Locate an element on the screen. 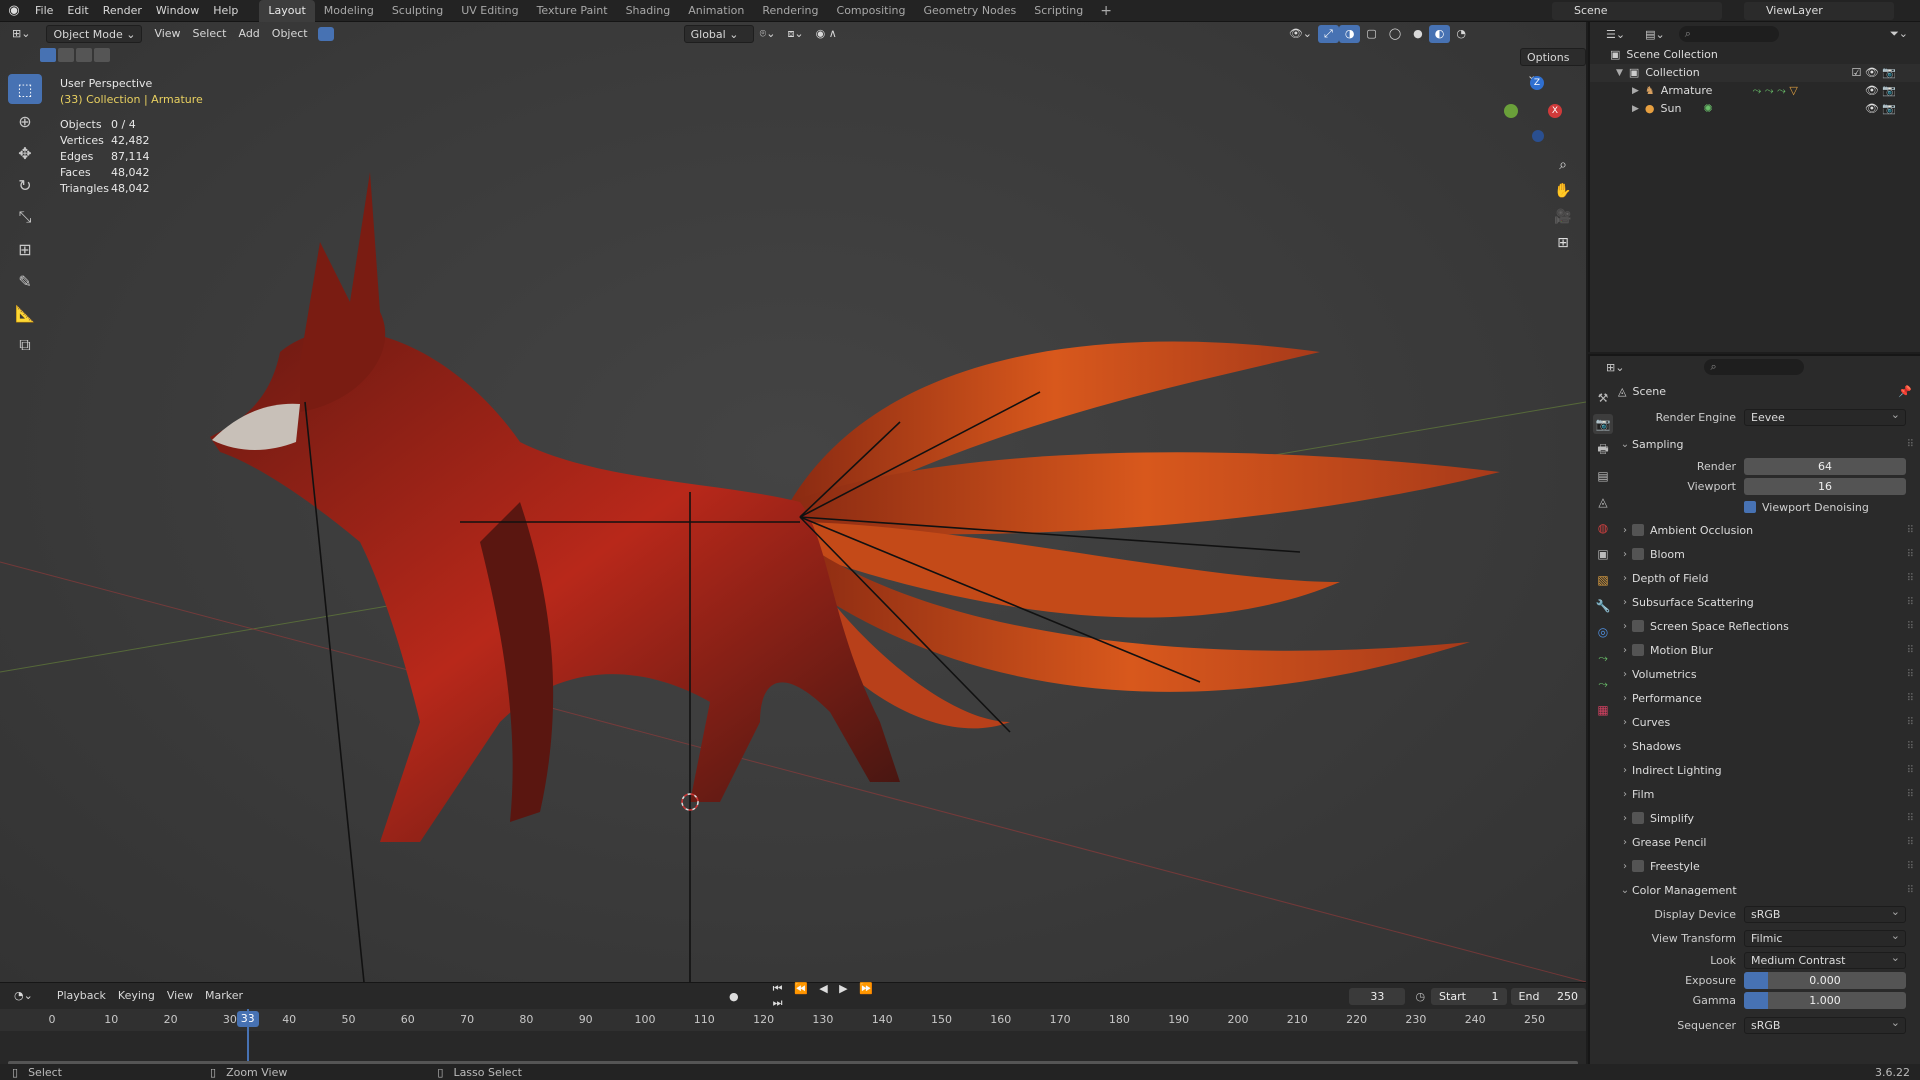 Image resolution: width=1920 pixels, height=1080 pixels. object-tab-icon: ▧ is located at coordinates (1603, 580).